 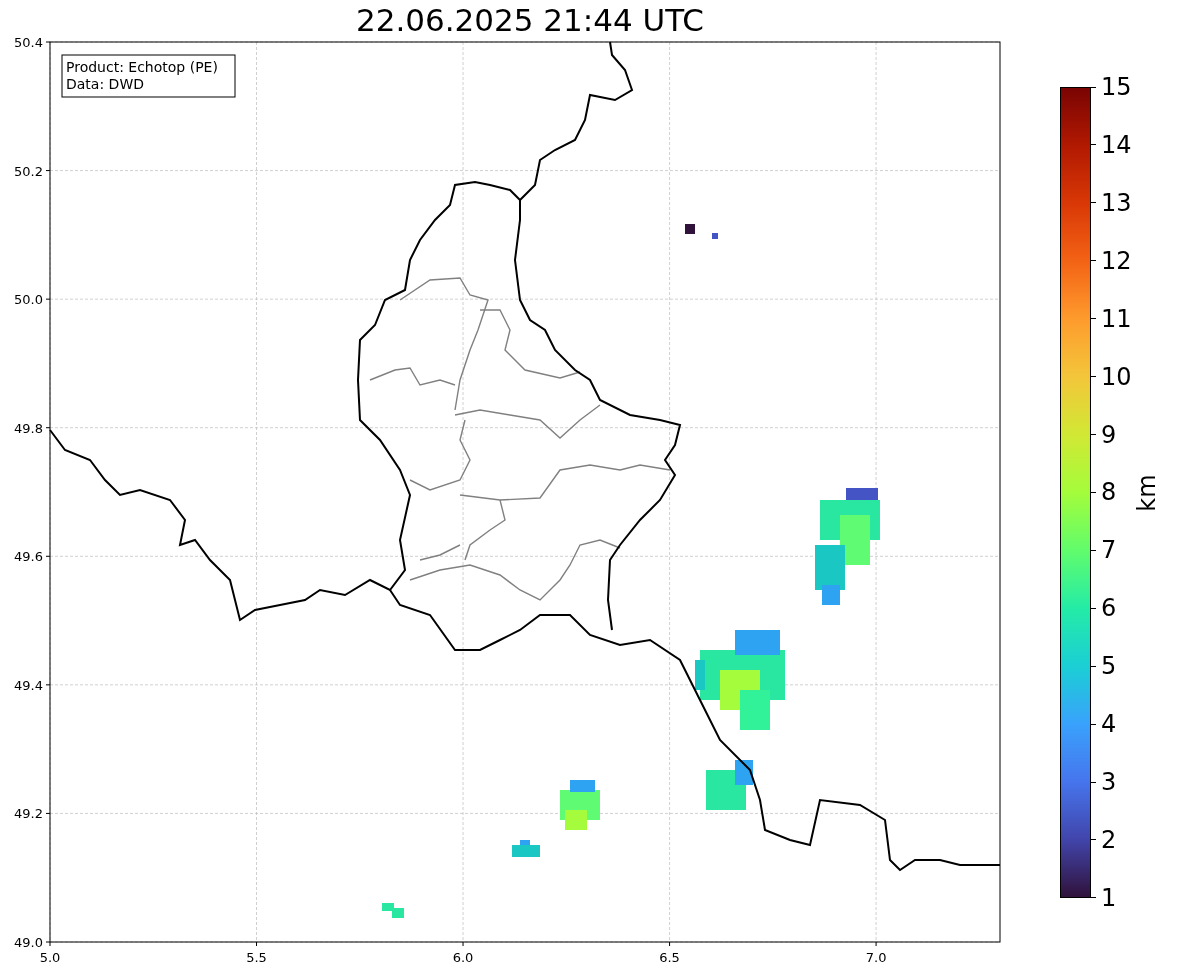 I want to click on colorbar-tick-label: 1, so click(x=1109, y=897).